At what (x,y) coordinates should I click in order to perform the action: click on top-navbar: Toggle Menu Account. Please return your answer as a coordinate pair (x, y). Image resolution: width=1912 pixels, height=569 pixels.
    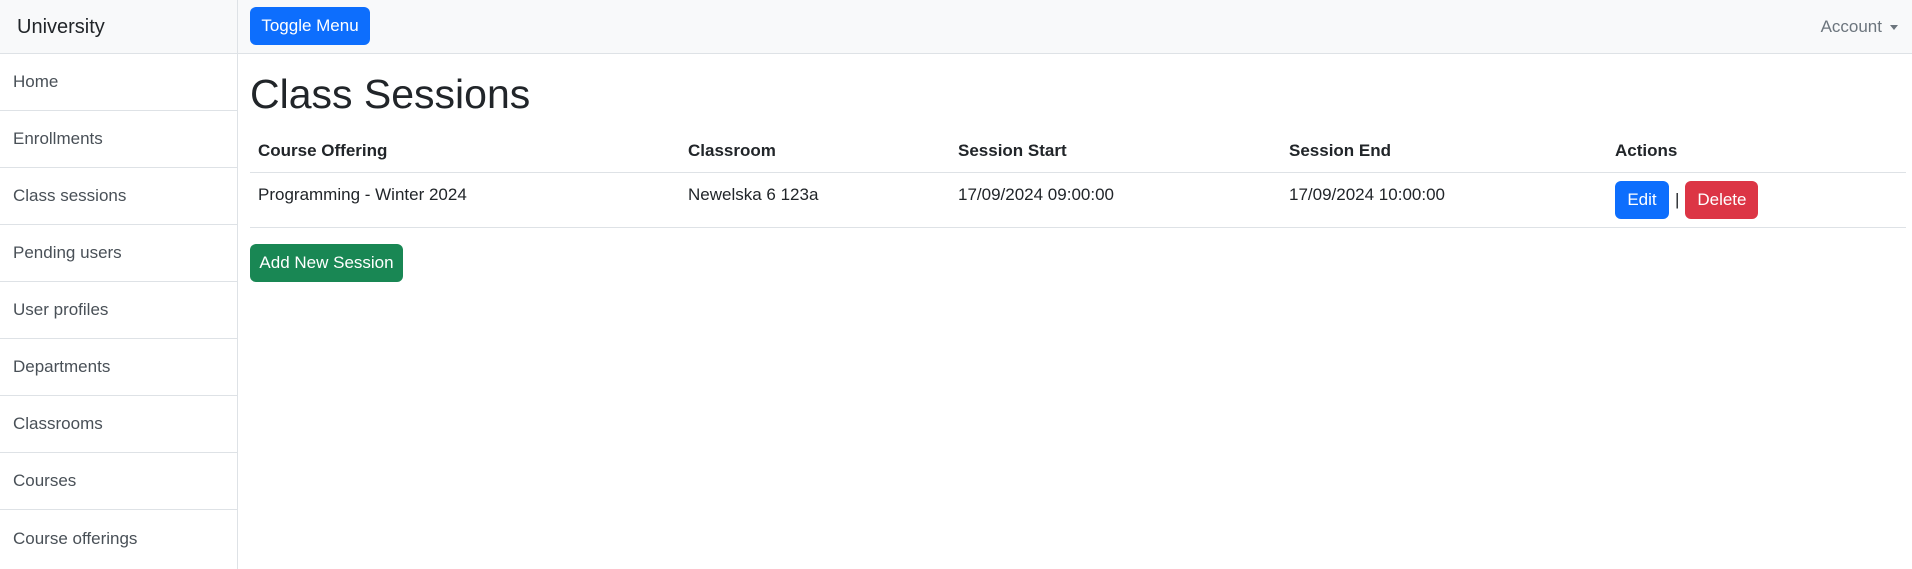
    Looking at the image, I should click on (1075, 27).